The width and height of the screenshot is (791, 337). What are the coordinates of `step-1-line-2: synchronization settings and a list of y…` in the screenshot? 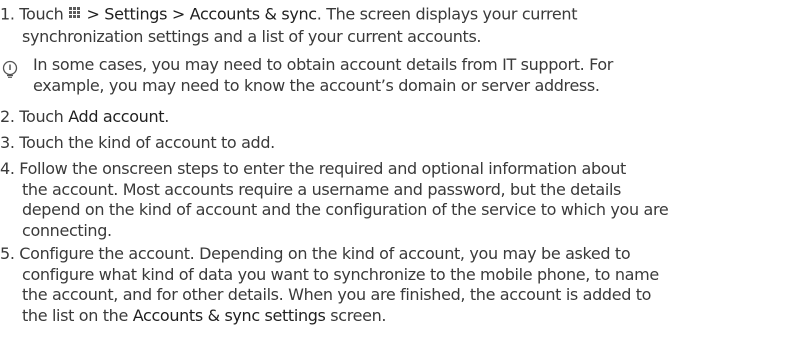 It's located at (252, 36).